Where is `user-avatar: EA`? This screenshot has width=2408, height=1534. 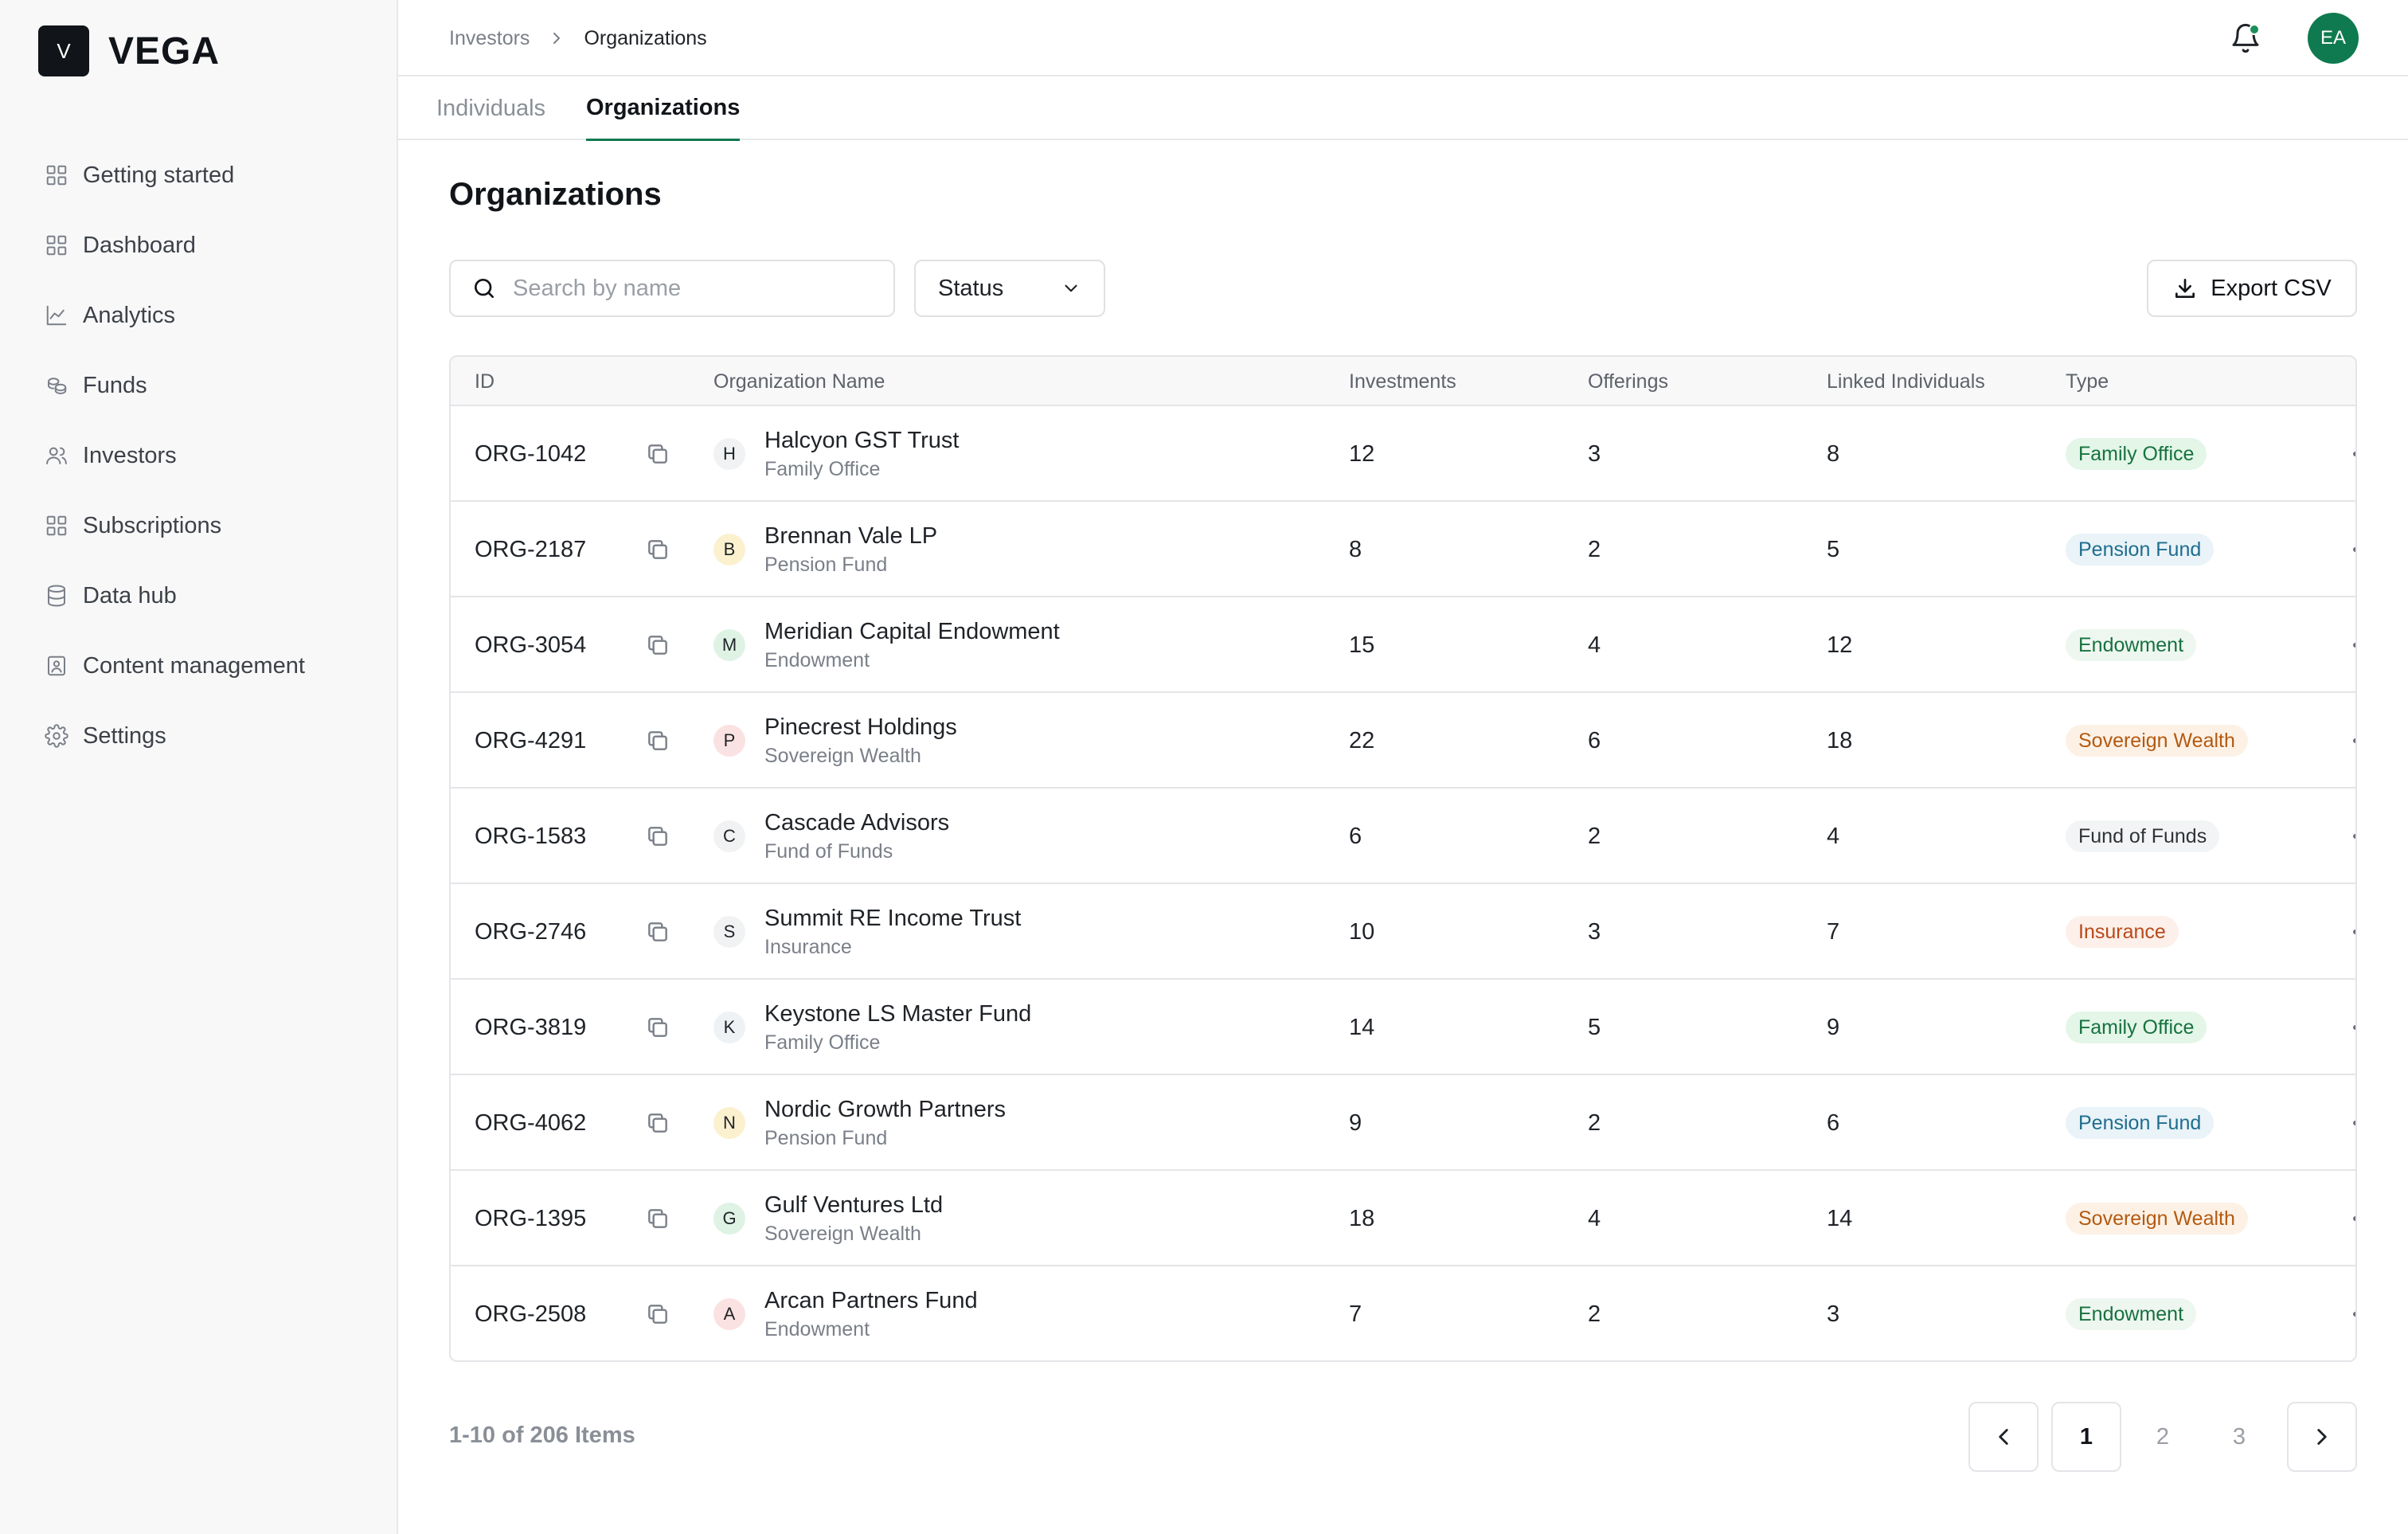 user-avatar: EA is located at coordinates (2333, 38).